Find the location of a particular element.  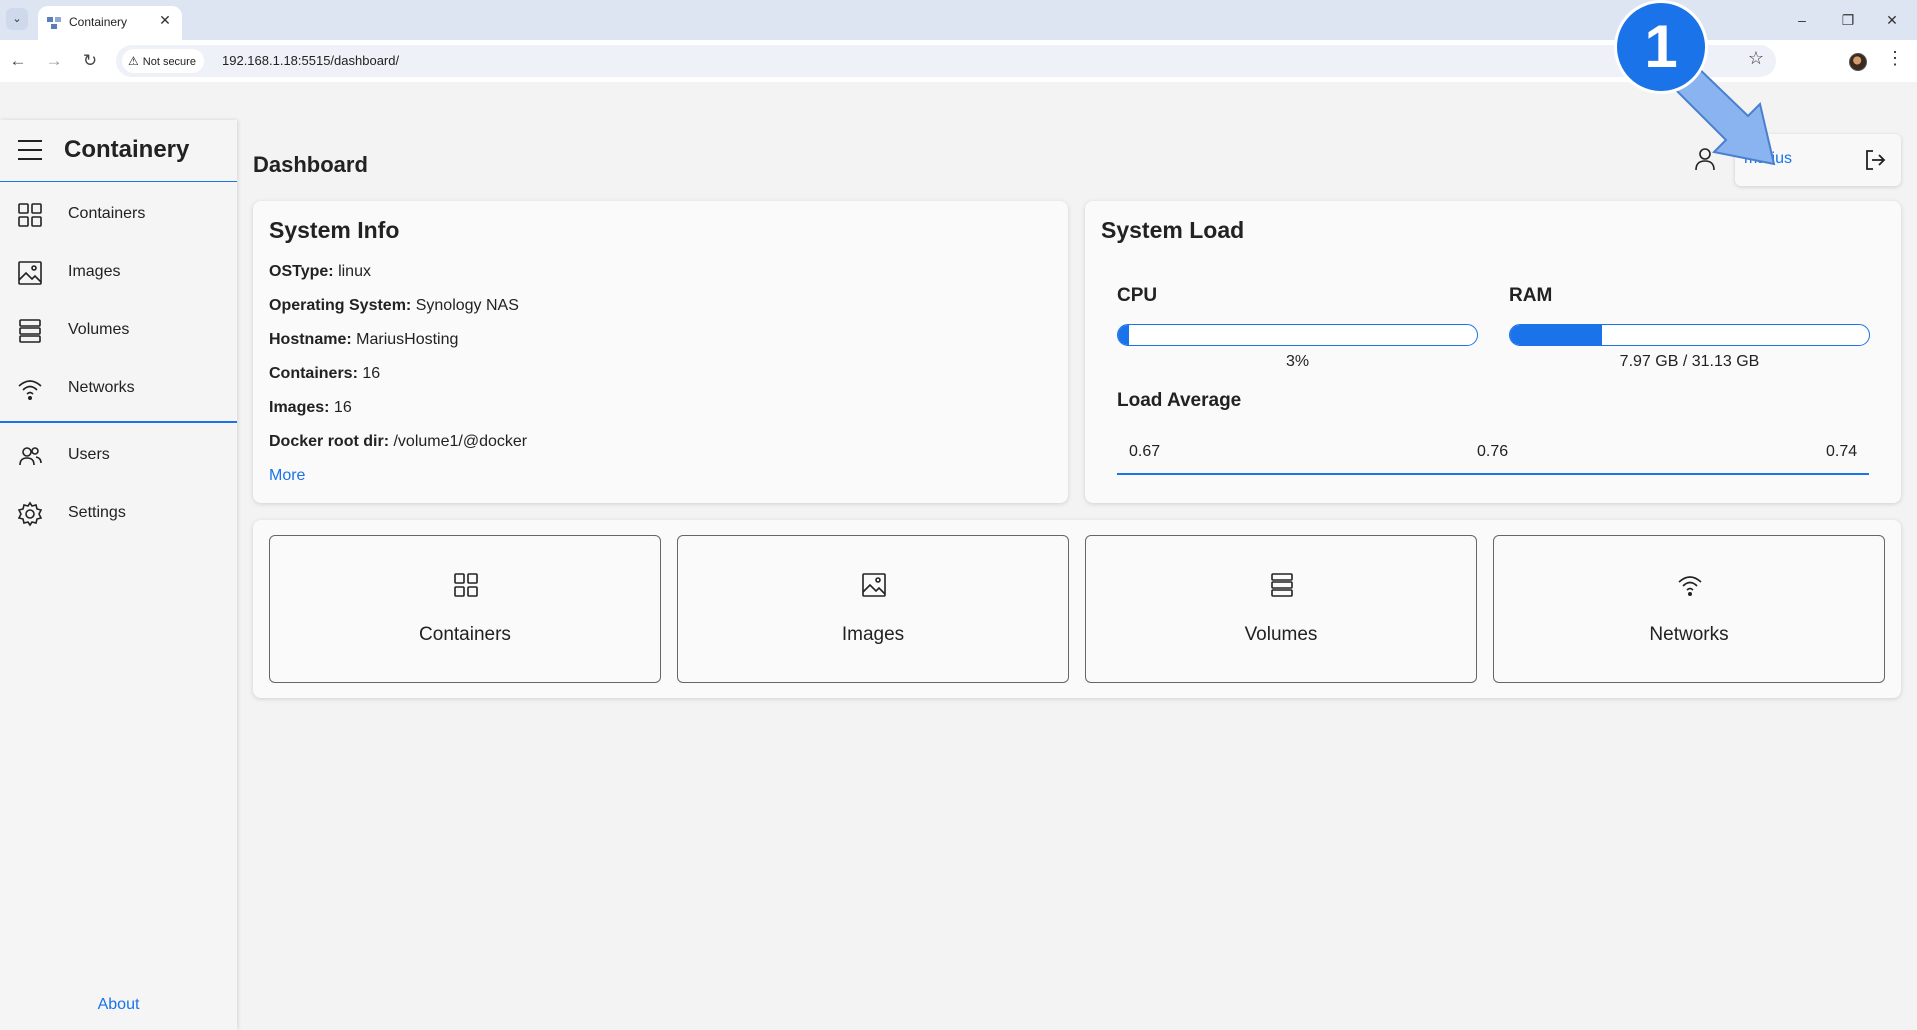

load-average-divider is located at coordinates (1493, 474).